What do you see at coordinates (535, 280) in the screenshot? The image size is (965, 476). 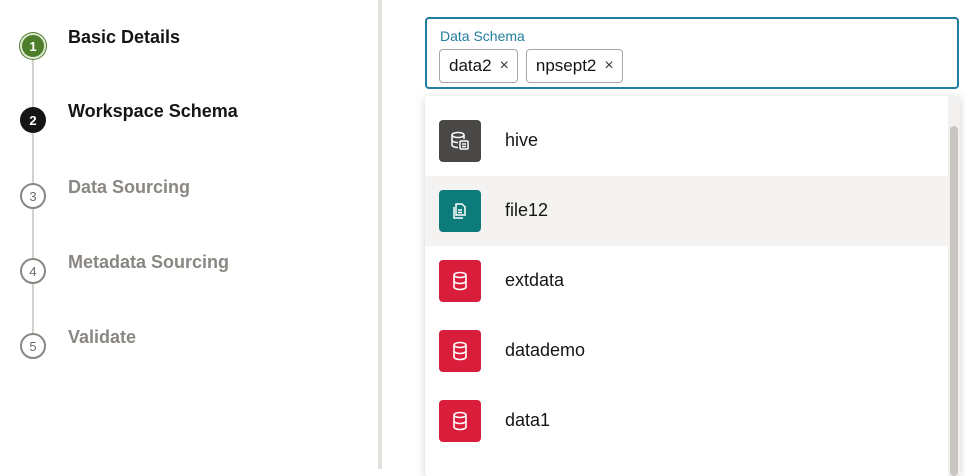 I see `option-label: extdata` at bounding box center [535, 280].